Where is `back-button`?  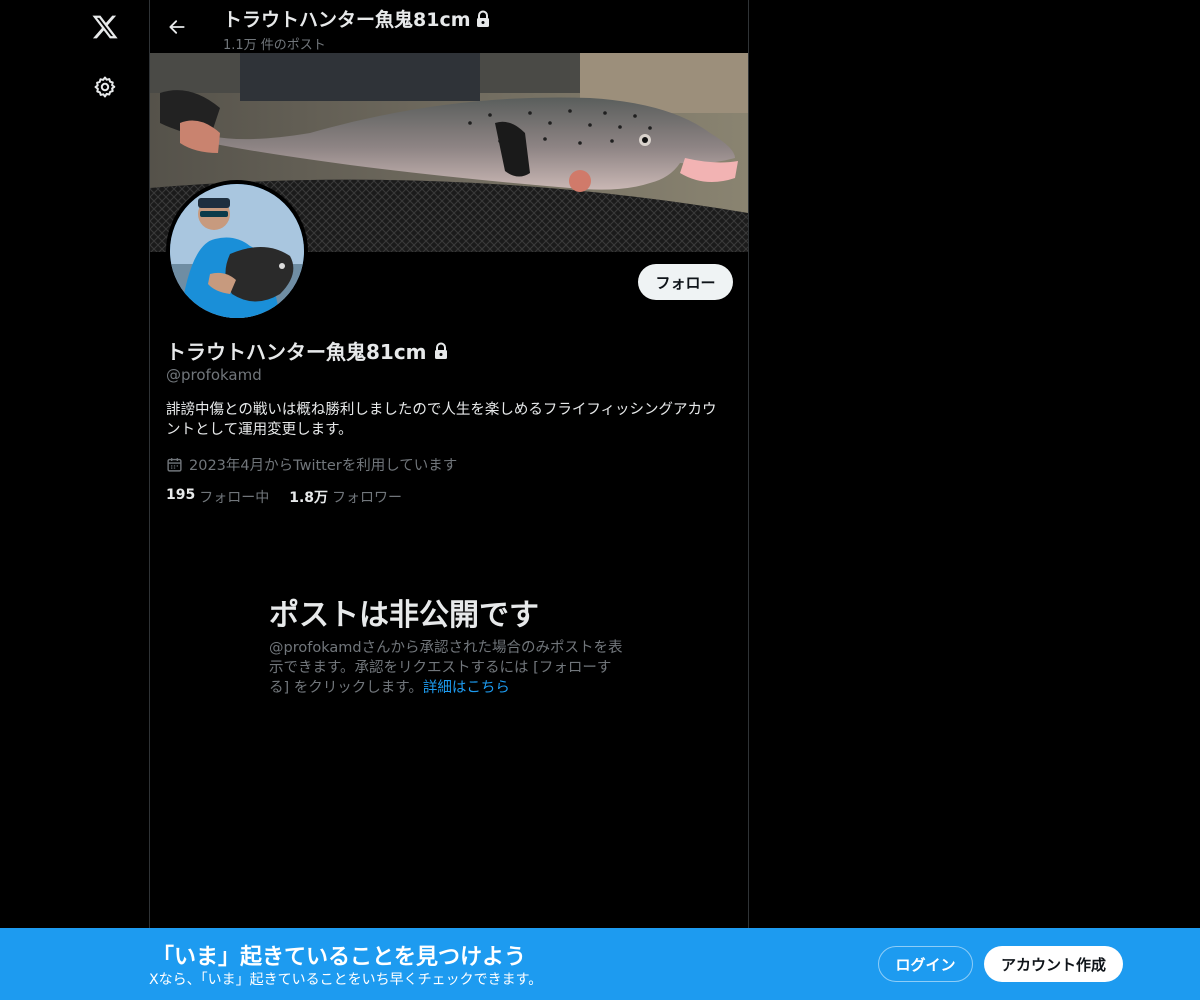 back-button is located at coordinates (177, 27).